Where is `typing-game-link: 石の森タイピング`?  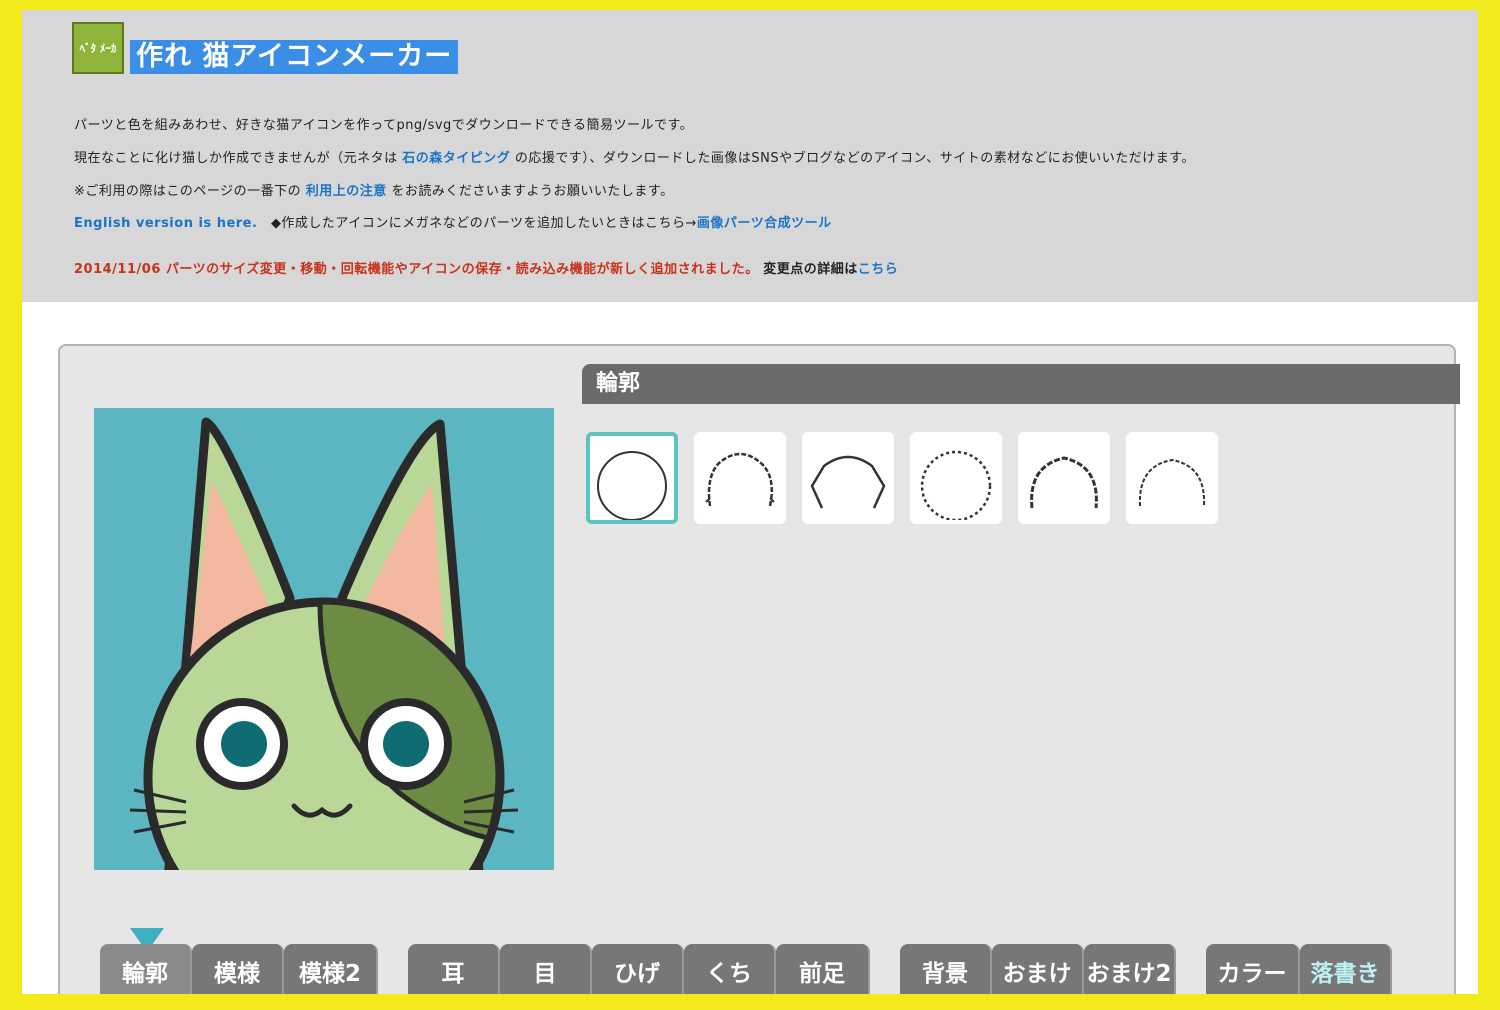 typing-game-link: 石の森タイピング is located at coordinates (456, 158).